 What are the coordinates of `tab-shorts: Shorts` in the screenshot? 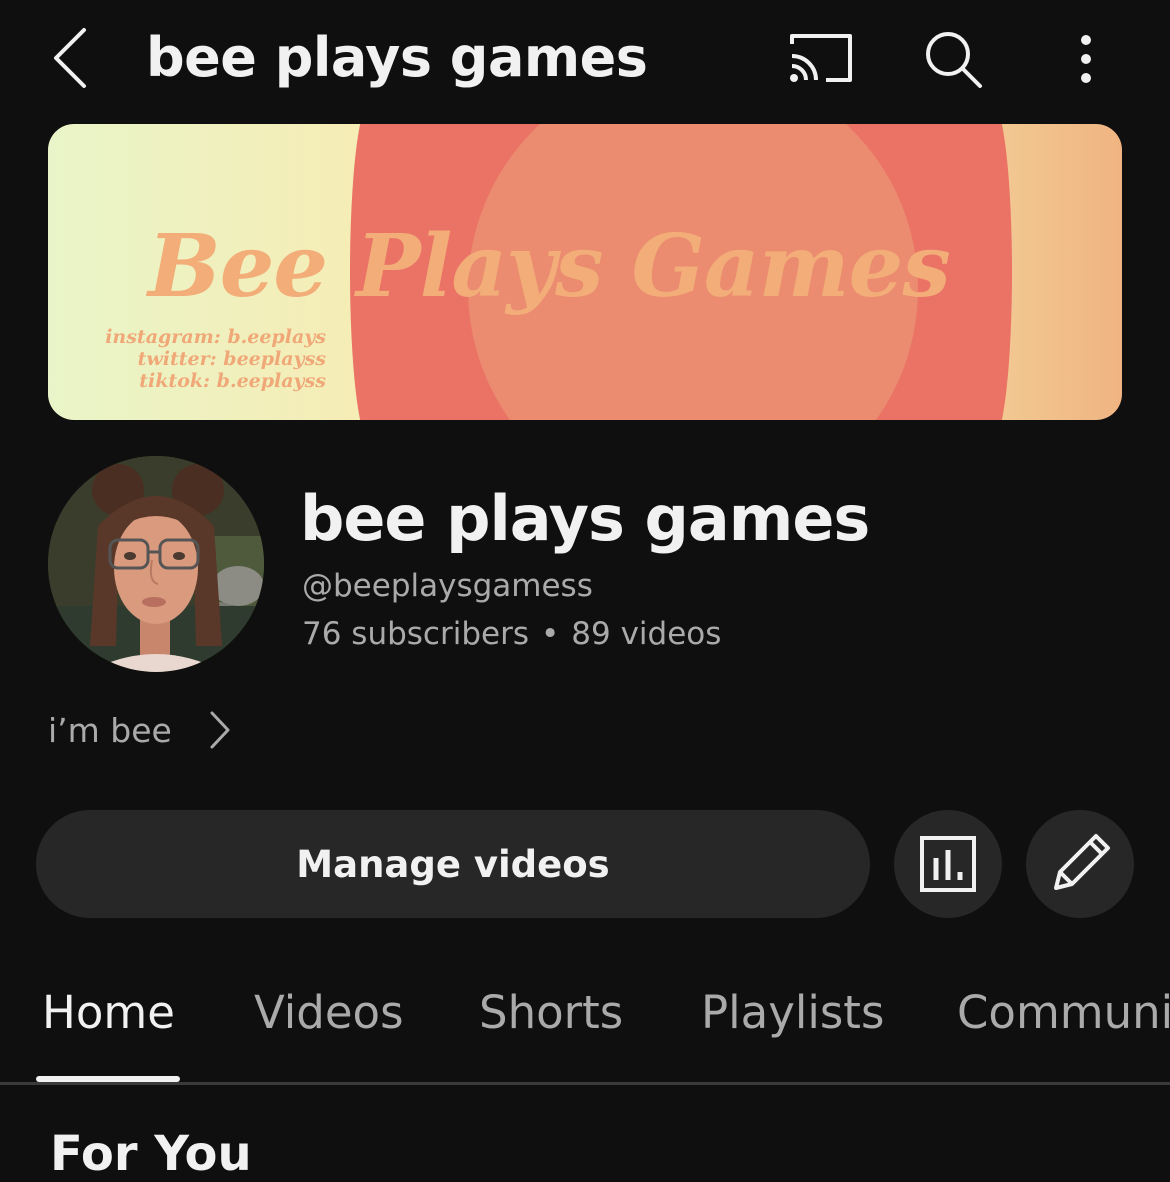 It's located at (551, 1012).